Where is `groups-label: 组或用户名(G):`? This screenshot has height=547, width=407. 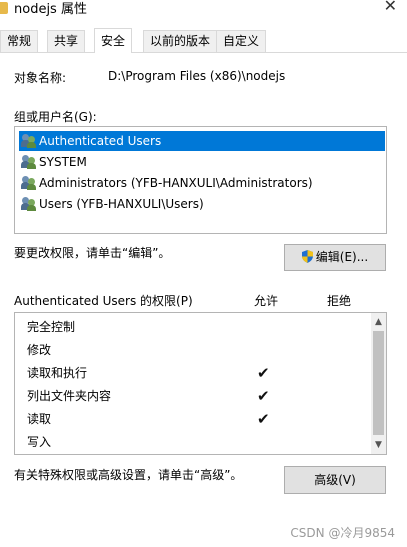 groups-label: 组或用户名(G): is located at coordinates (55, 117).